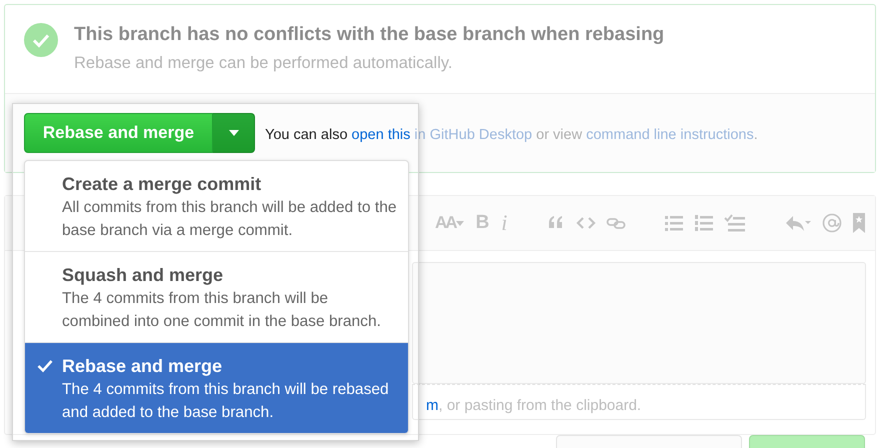  I want to click on comment-textarea, so click(639, 323).